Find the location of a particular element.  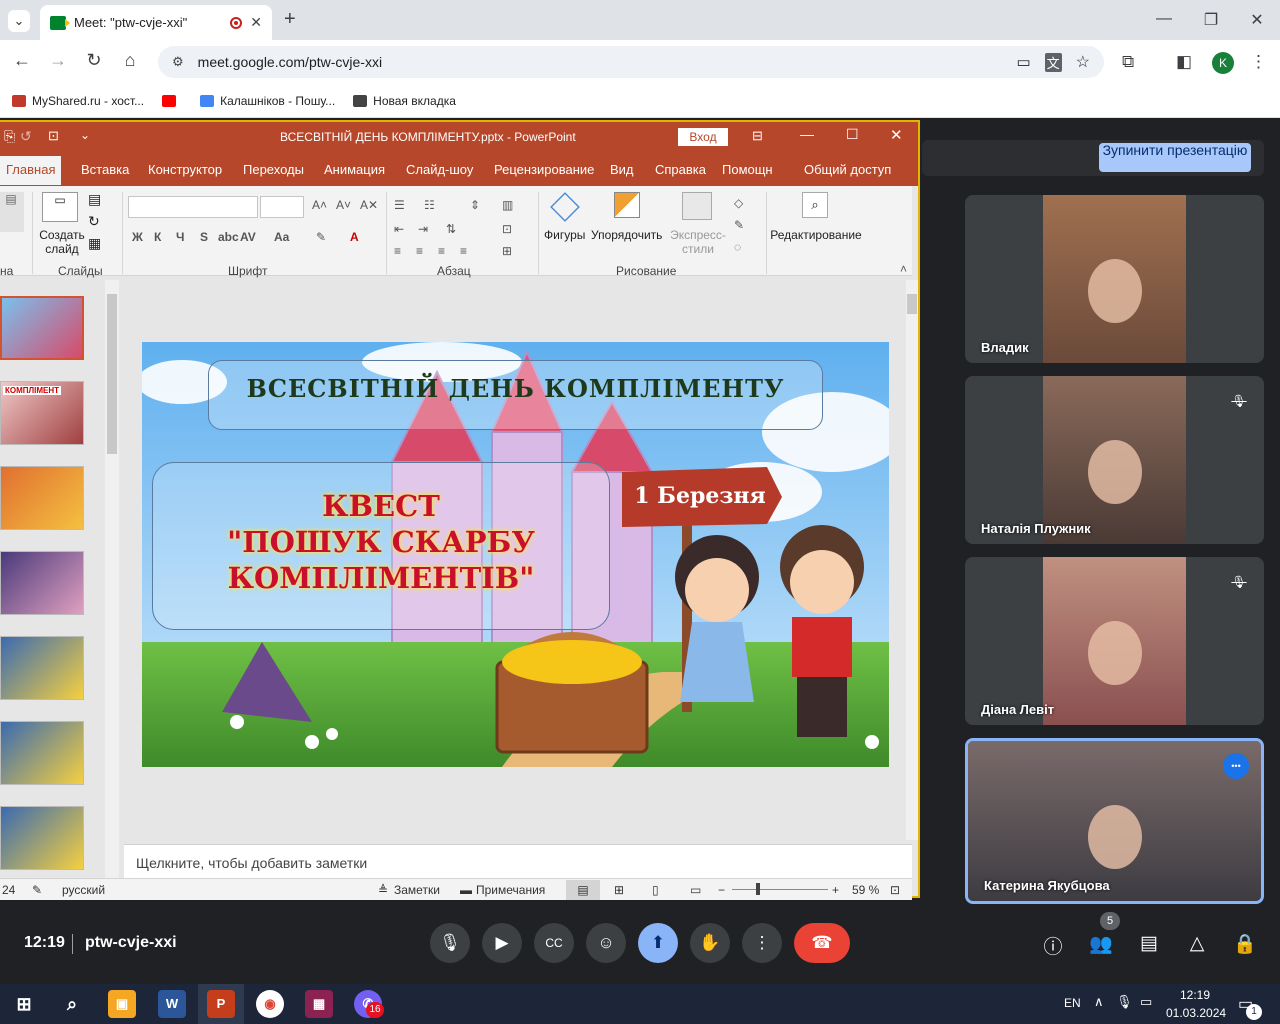

slide-scrollbar is located at coordinates (912, 560).